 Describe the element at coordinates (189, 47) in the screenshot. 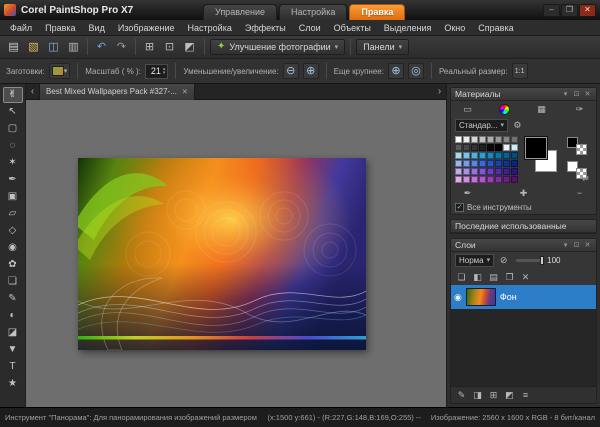

I see `palettes-button: ◩` at that location.